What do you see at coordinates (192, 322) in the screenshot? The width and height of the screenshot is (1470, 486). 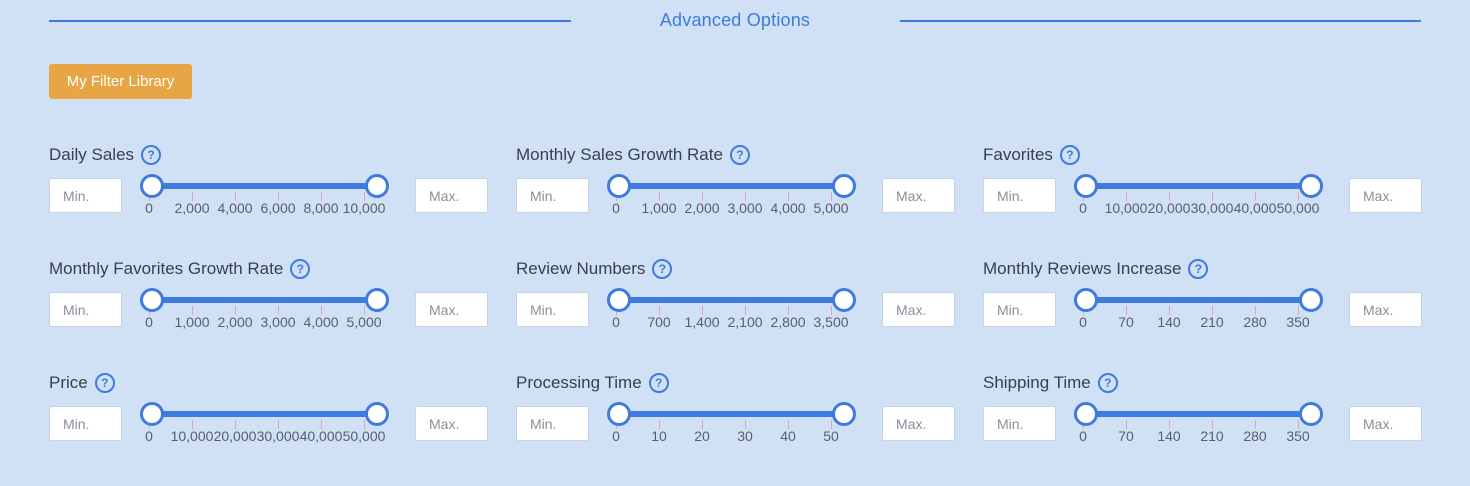 I see `slider-tick-label: 1,000` at bounding box center [192, 322].